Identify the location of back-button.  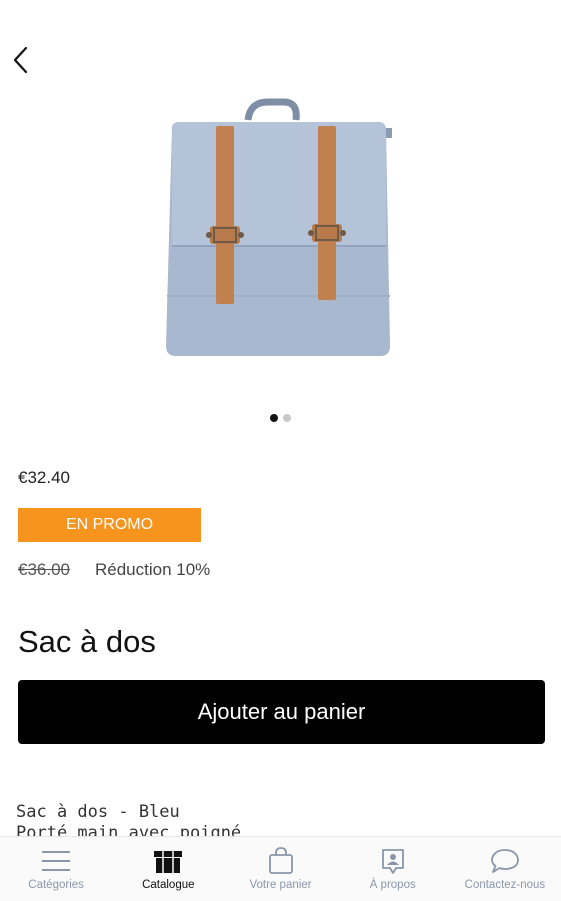
(21, 60).